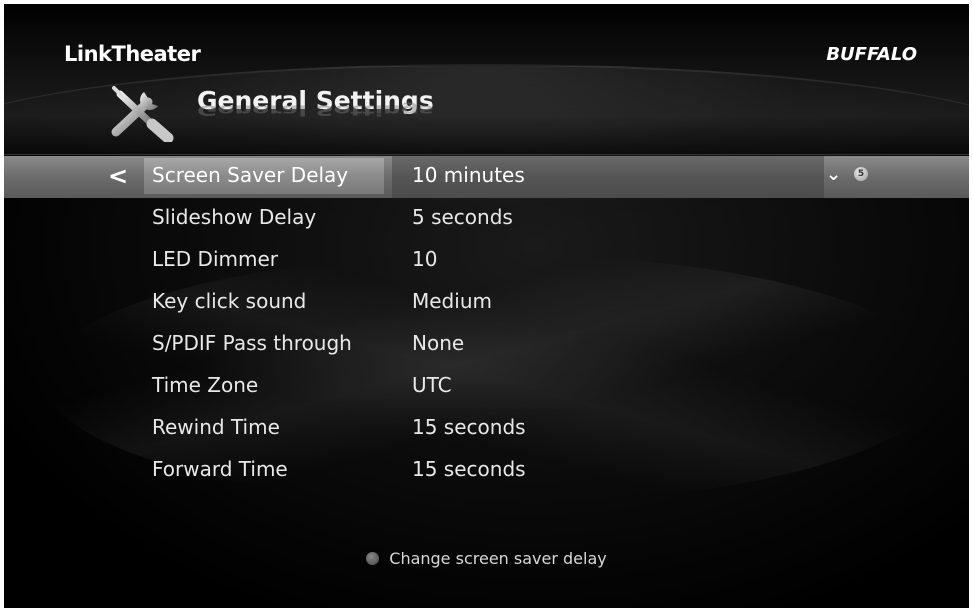 This screenshot has width=973, height=615. What do you see at coordinates (205, 385) in the screenshot?
I see `setting-label: Time Zone` at bounding box center [205, 385].